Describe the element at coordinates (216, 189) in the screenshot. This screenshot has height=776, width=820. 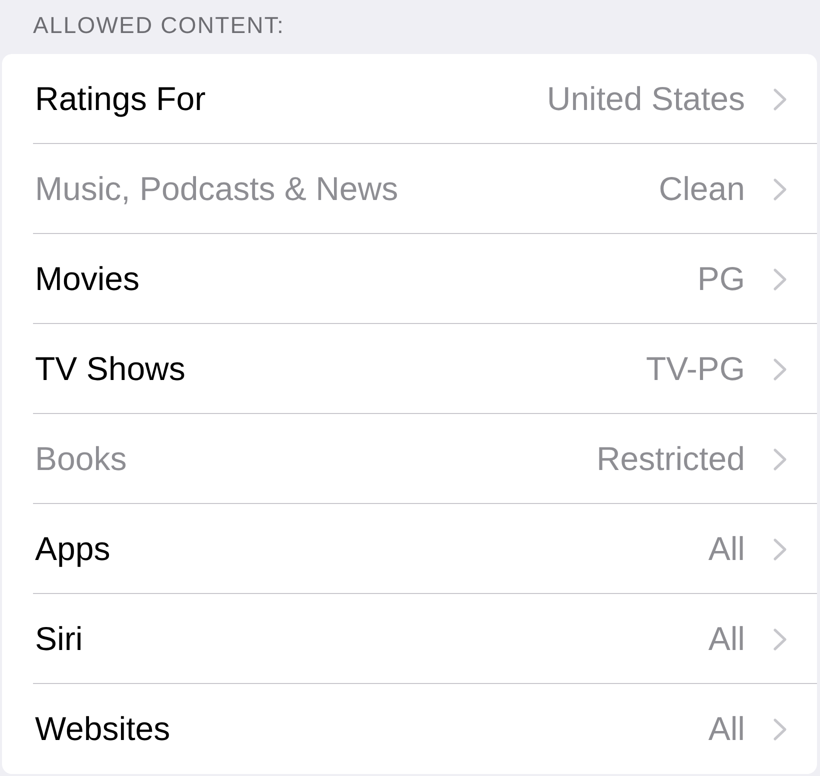
I see `row-label: Music, Podcasts & News` at that location.